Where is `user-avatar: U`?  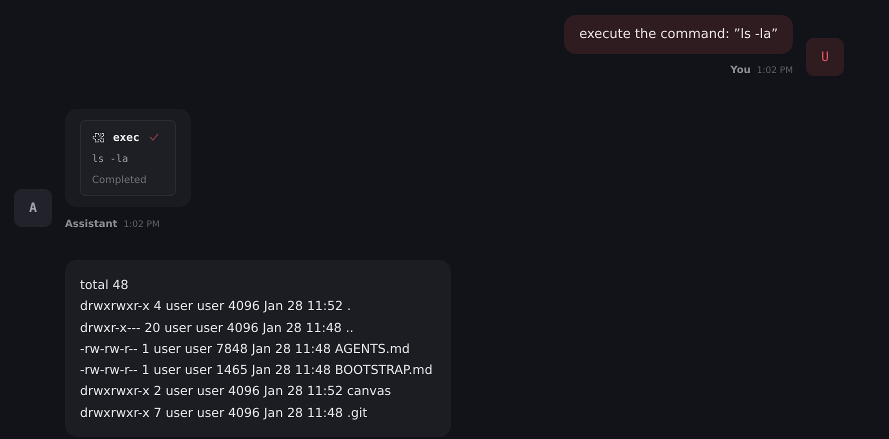
user-avatar: U is located at coordinates (825, 57).